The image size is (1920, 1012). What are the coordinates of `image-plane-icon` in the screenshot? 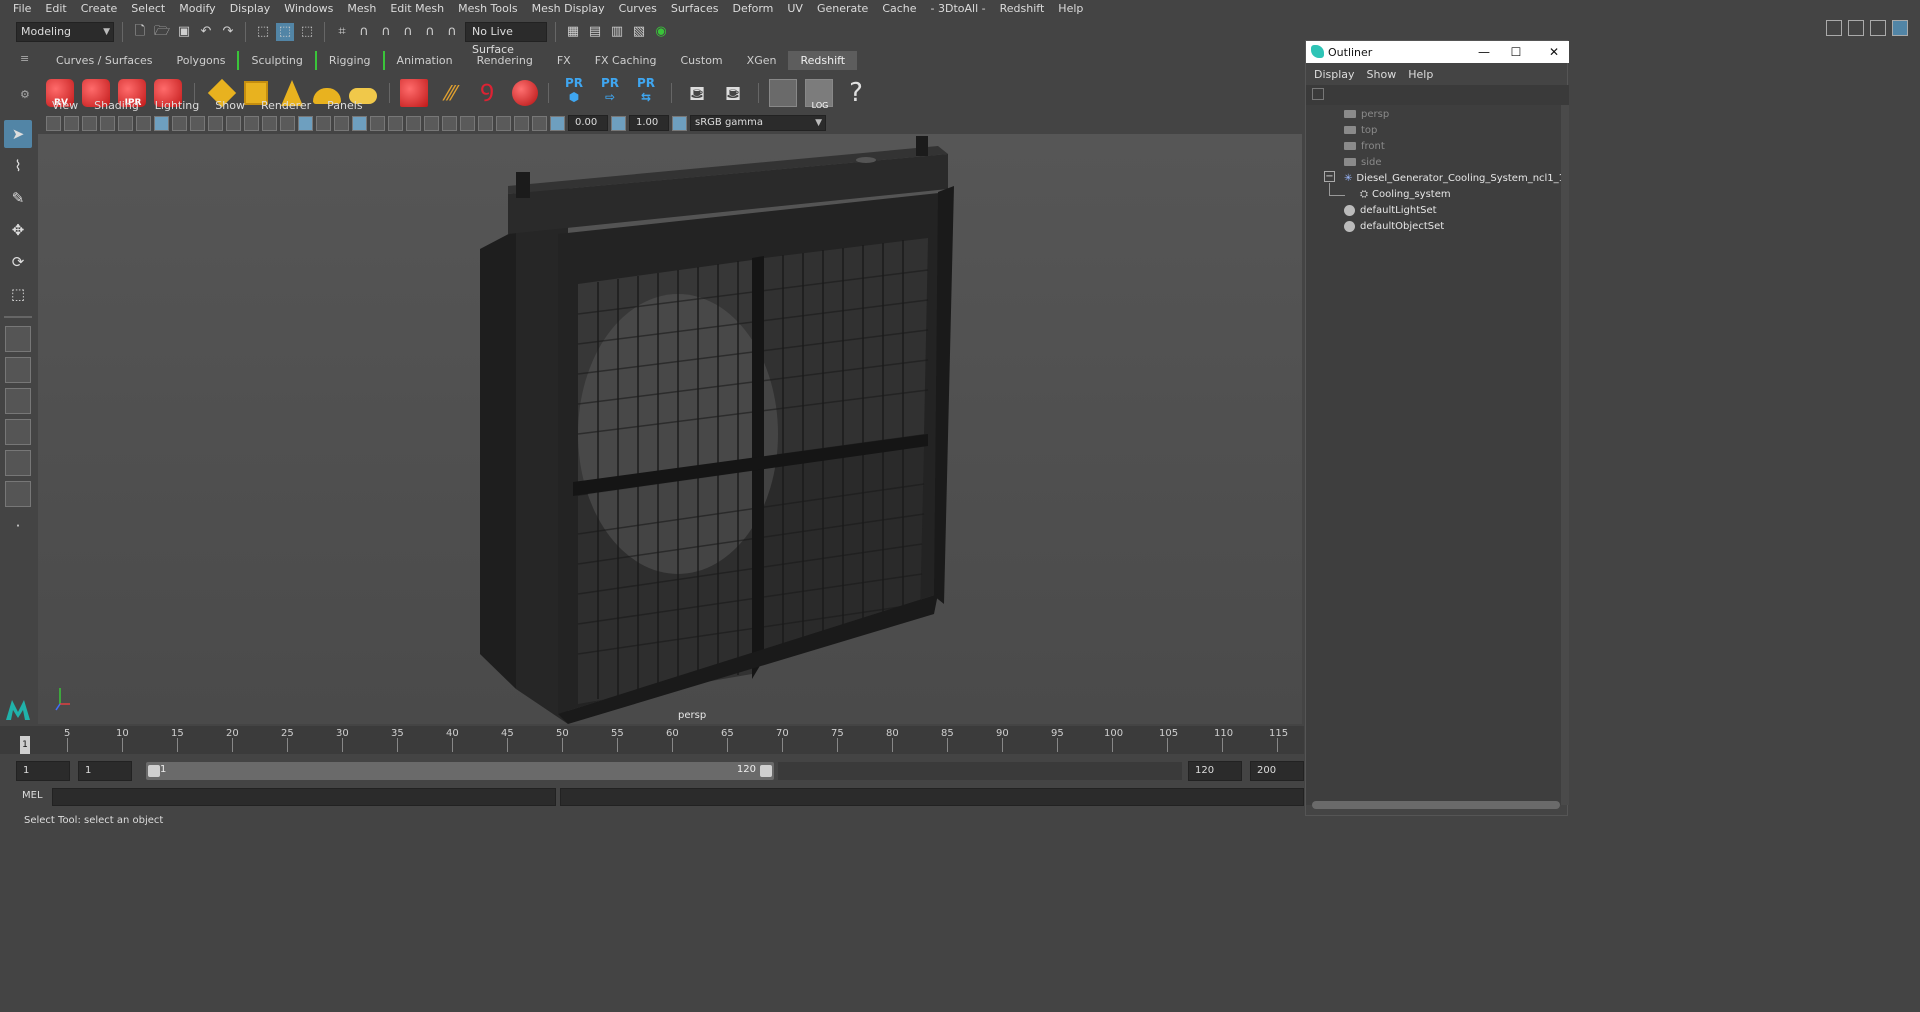 It's located at (107, 123).